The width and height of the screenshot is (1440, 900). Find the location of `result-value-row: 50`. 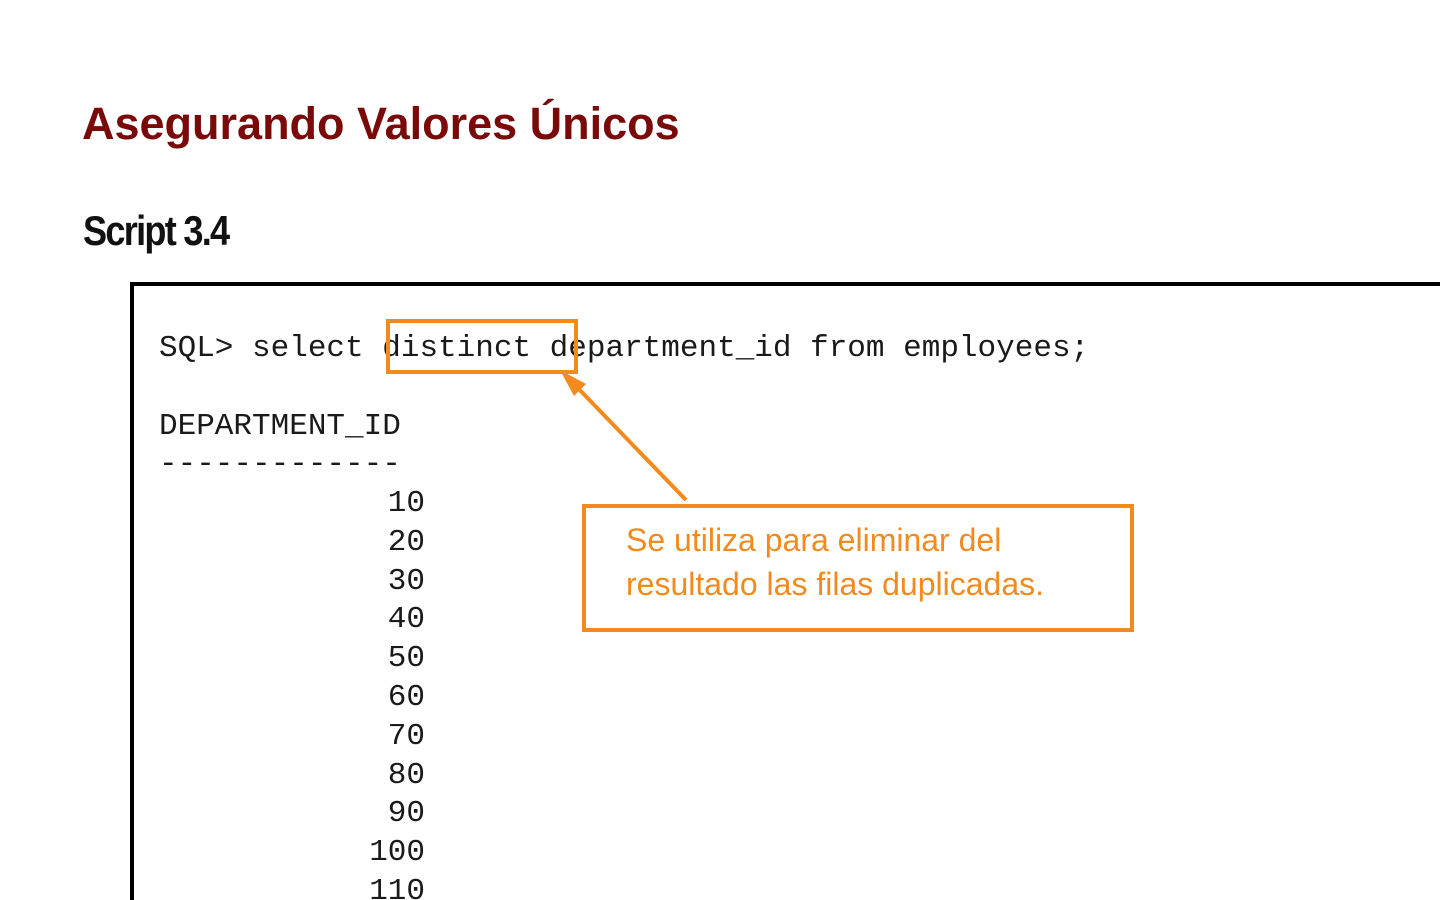

result-value-row: 50 is located at coordinates (406, 659).